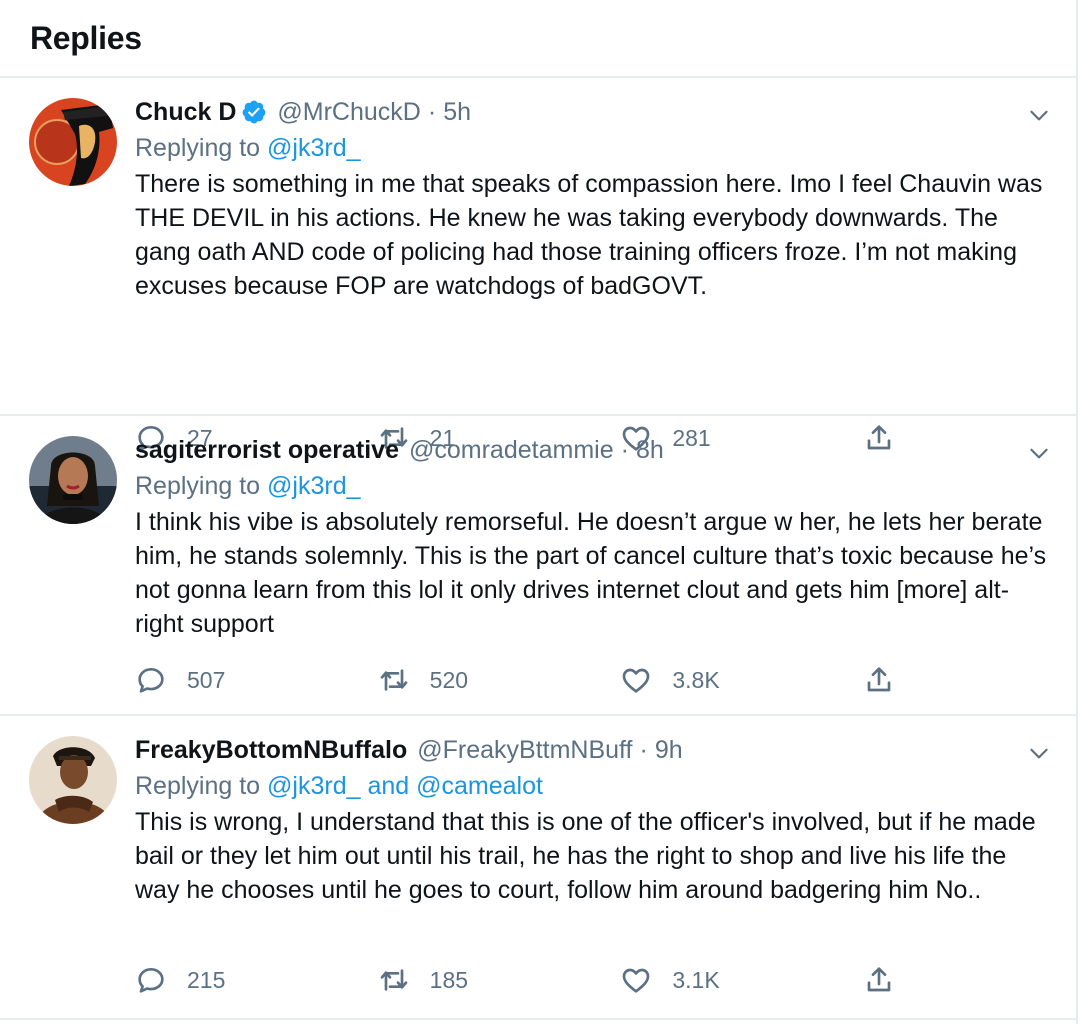  What do you see at coordinates (499, 680) in the screenshot?
I see `retweet-button: 520` at bounding box center [499, 680].